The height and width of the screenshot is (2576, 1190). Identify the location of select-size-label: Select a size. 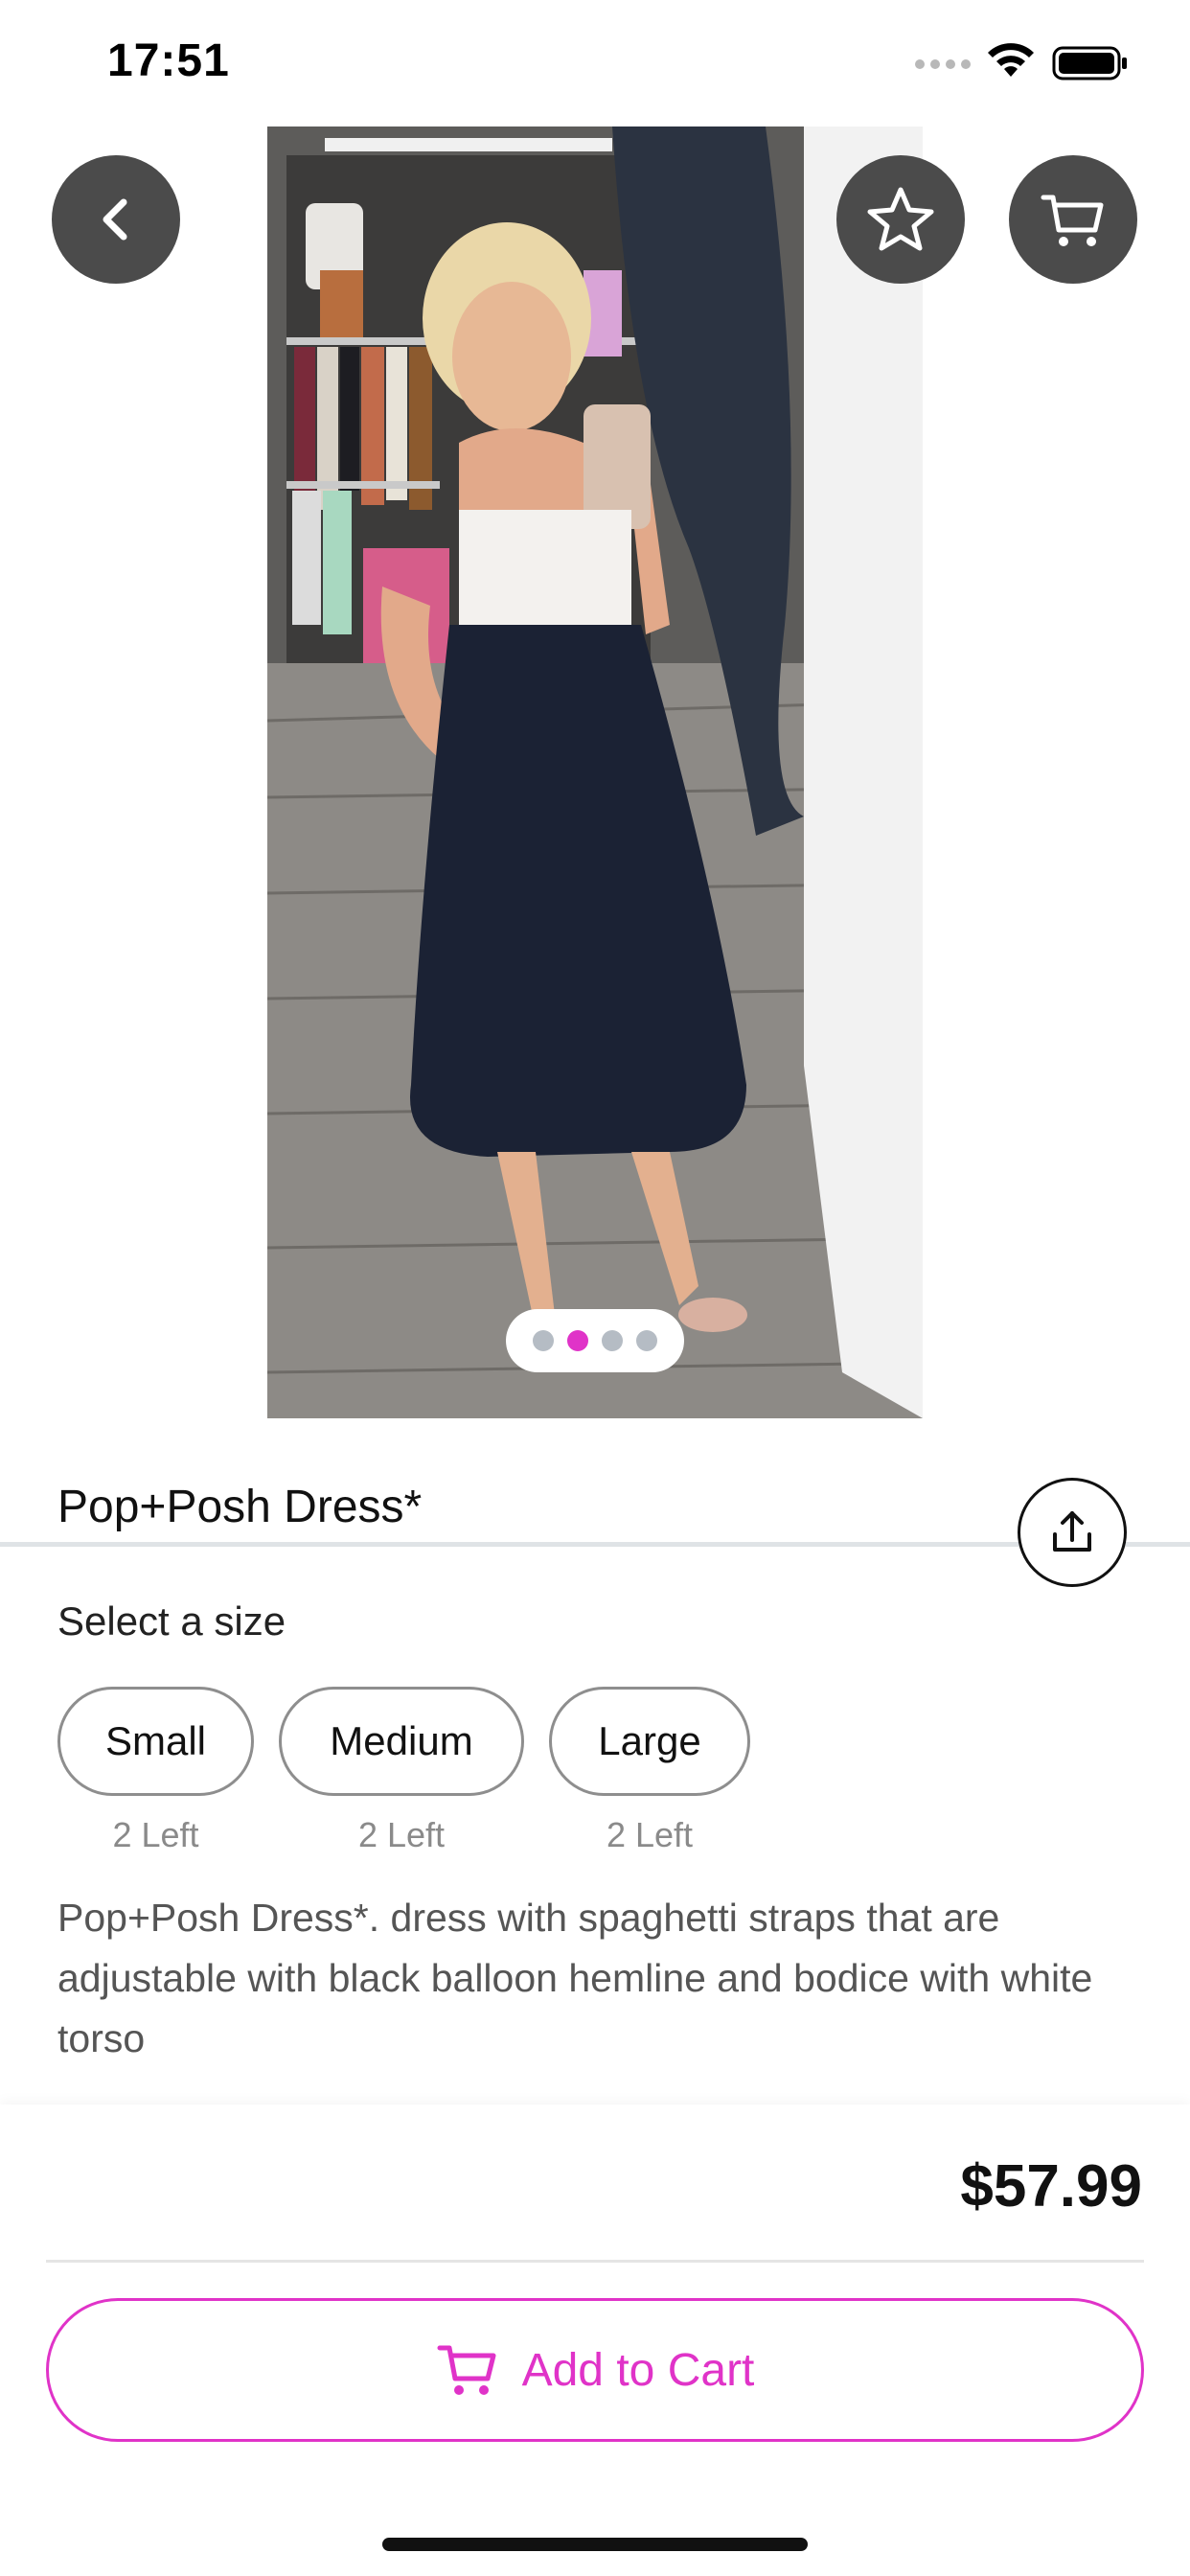
(171, 1621).